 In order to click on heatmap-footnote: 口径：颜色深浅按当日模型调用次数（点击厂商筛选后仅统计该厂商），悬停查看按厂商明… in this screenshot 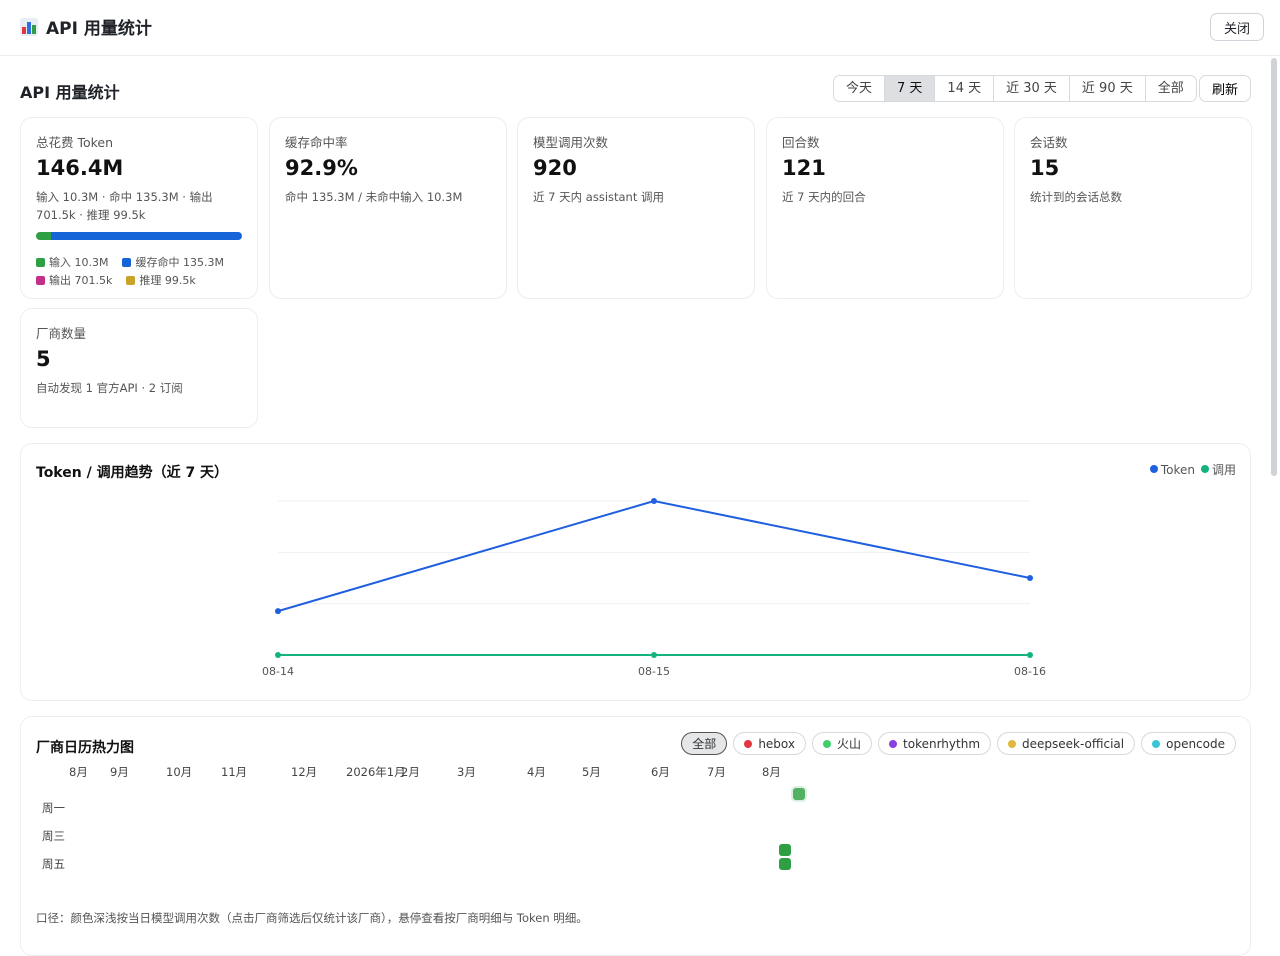, I will do `click(312, 918)`.